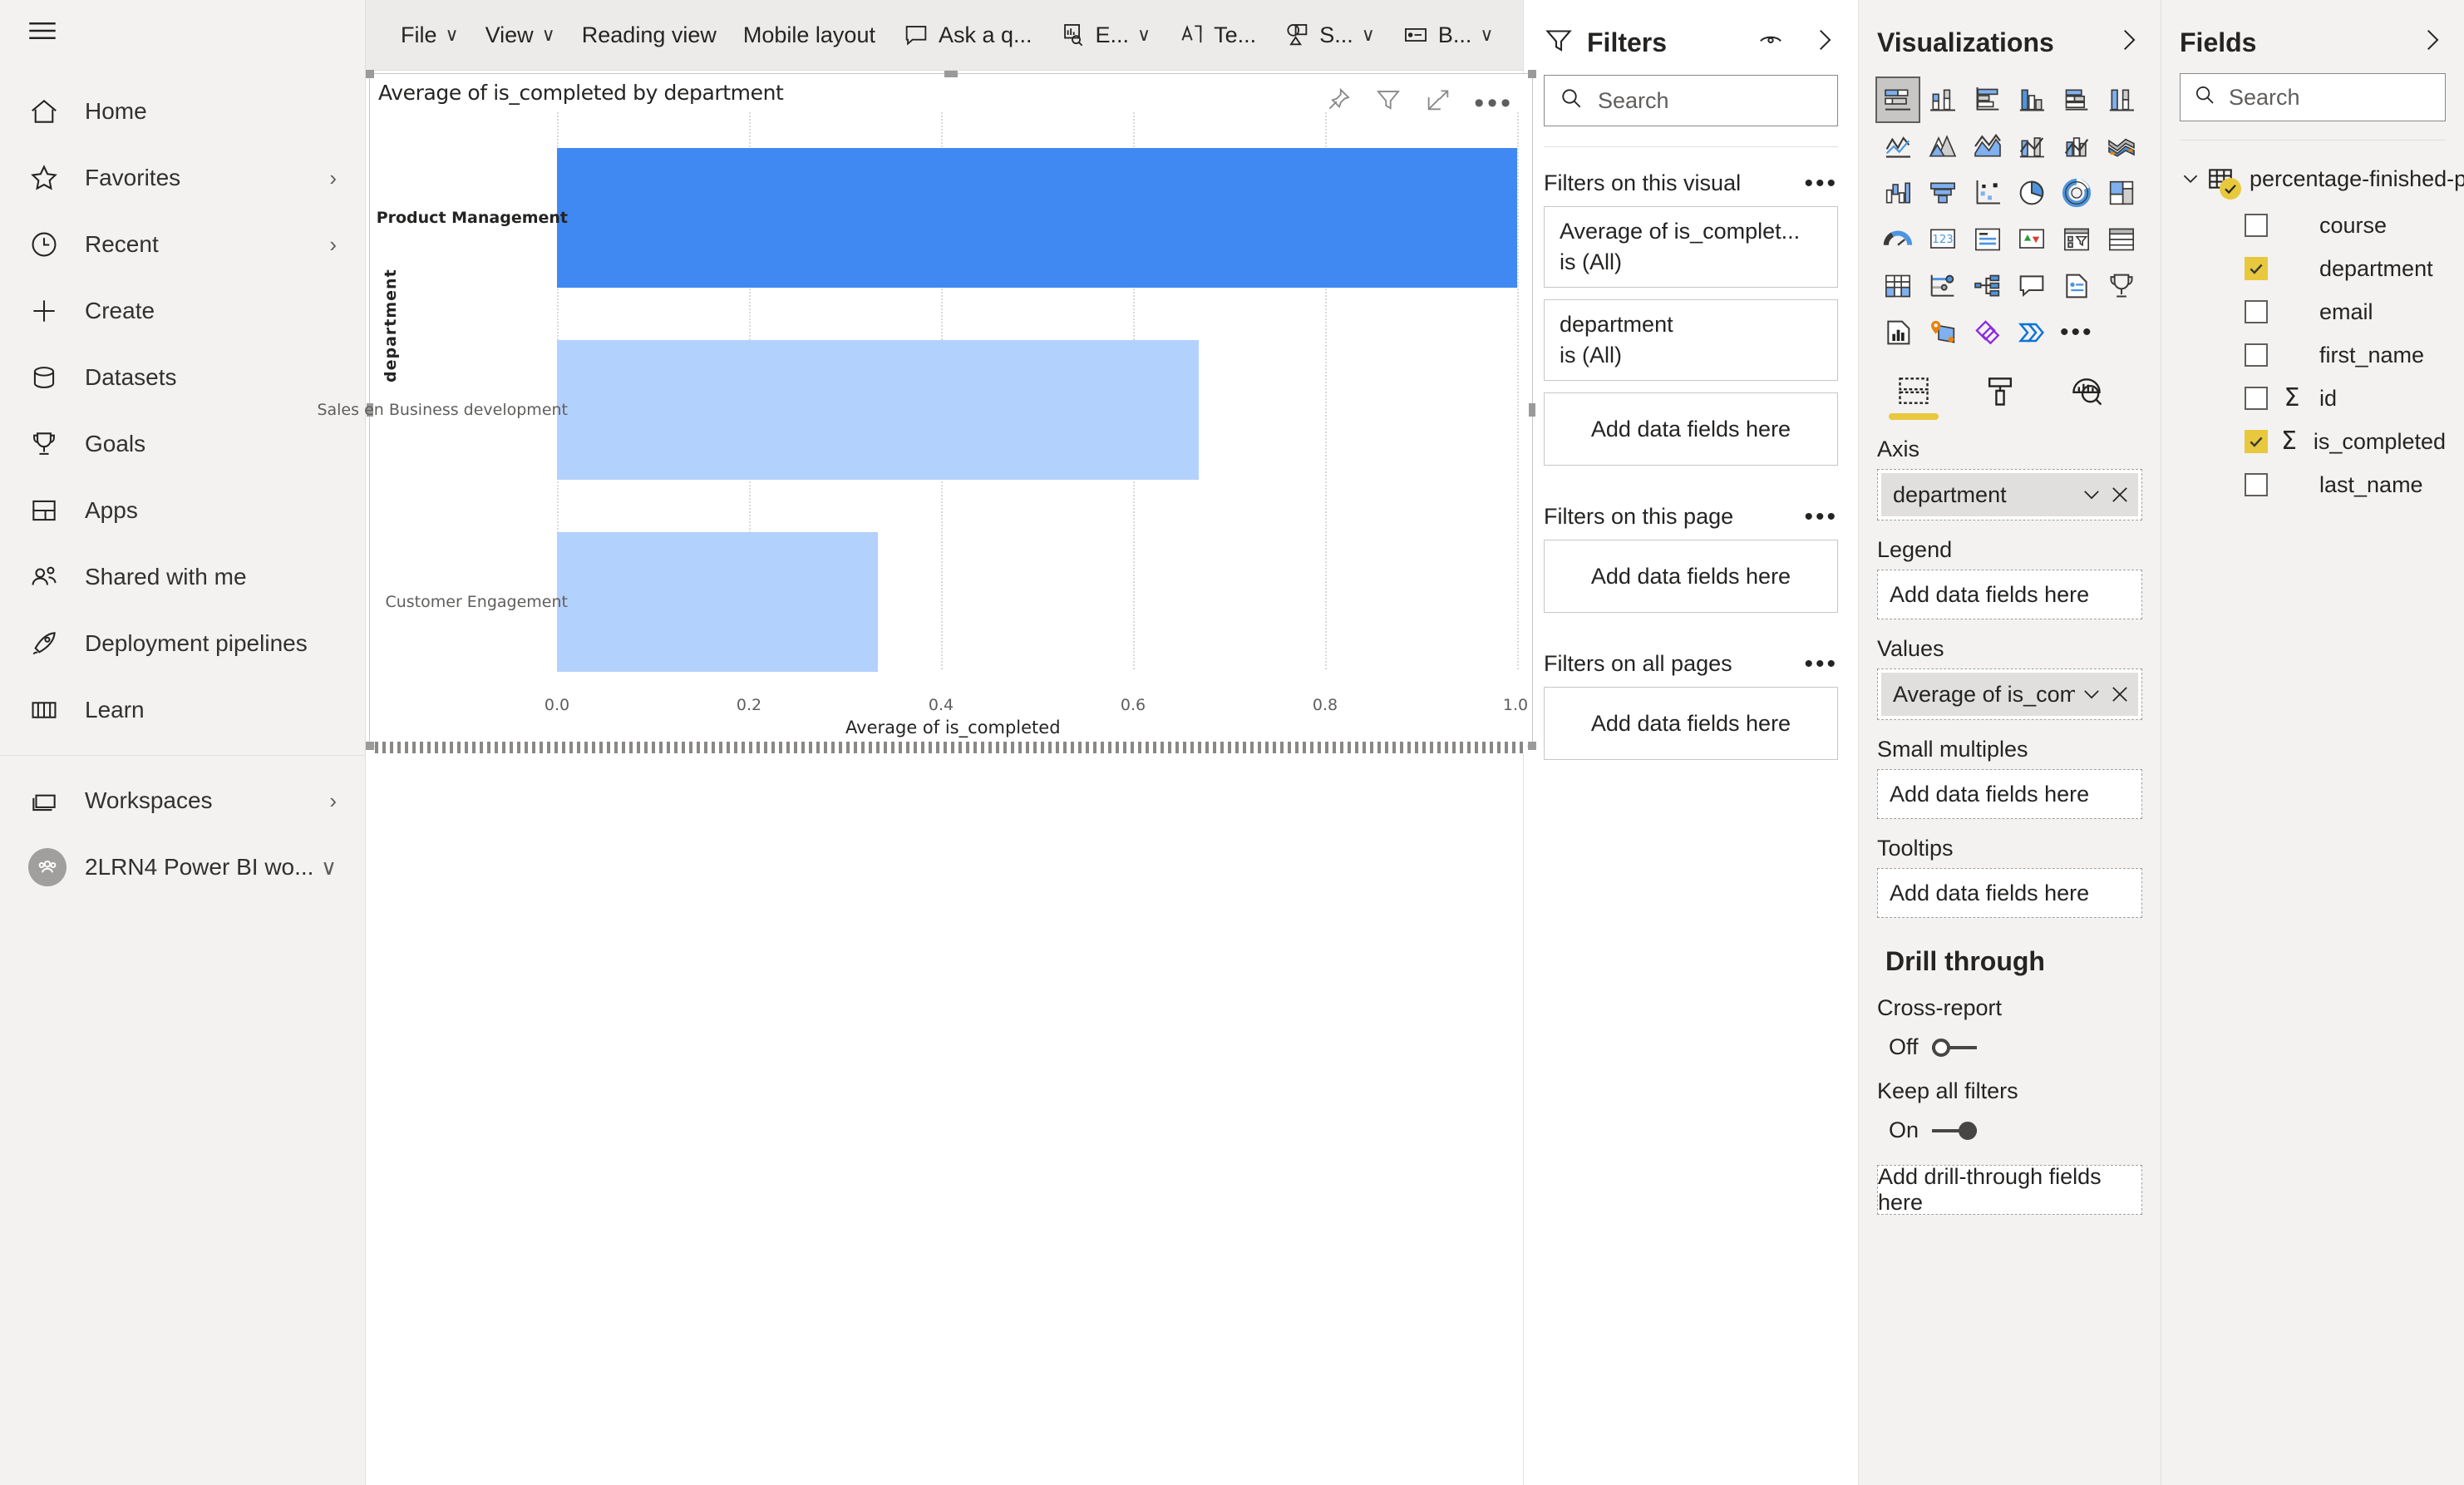  Describe the element at coordinates (1514, 35) in the screenshot. I see `toolbar-visual-interactions-menu: Visual int... ∨` at that location.